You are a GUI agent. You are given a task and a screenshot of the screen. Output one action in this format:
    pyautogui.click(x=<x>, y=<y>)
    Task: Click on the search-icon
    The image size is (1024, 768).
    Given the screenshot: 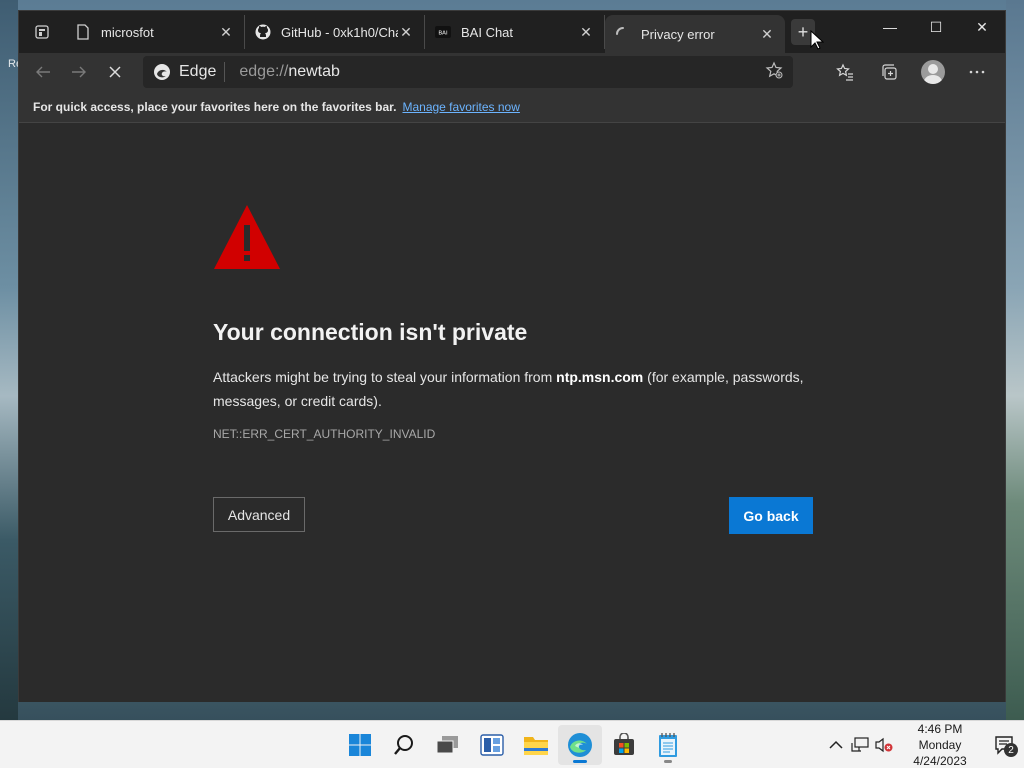 What is the action you would take?
    pyautogui.click(x=403, y=745)
    